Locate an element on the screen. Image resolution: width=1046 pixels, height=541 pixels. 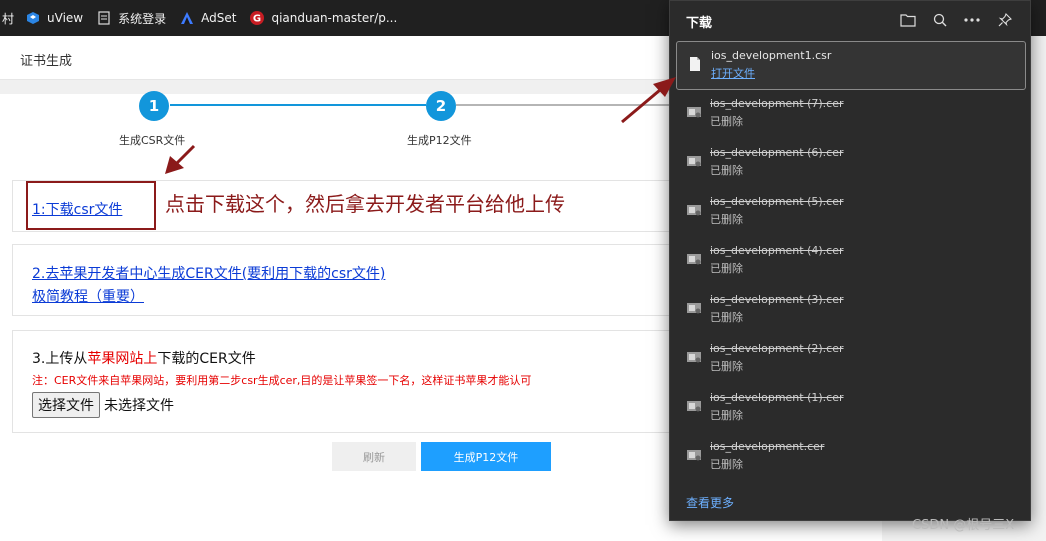
page-icon is located at coordinates (104, 18).